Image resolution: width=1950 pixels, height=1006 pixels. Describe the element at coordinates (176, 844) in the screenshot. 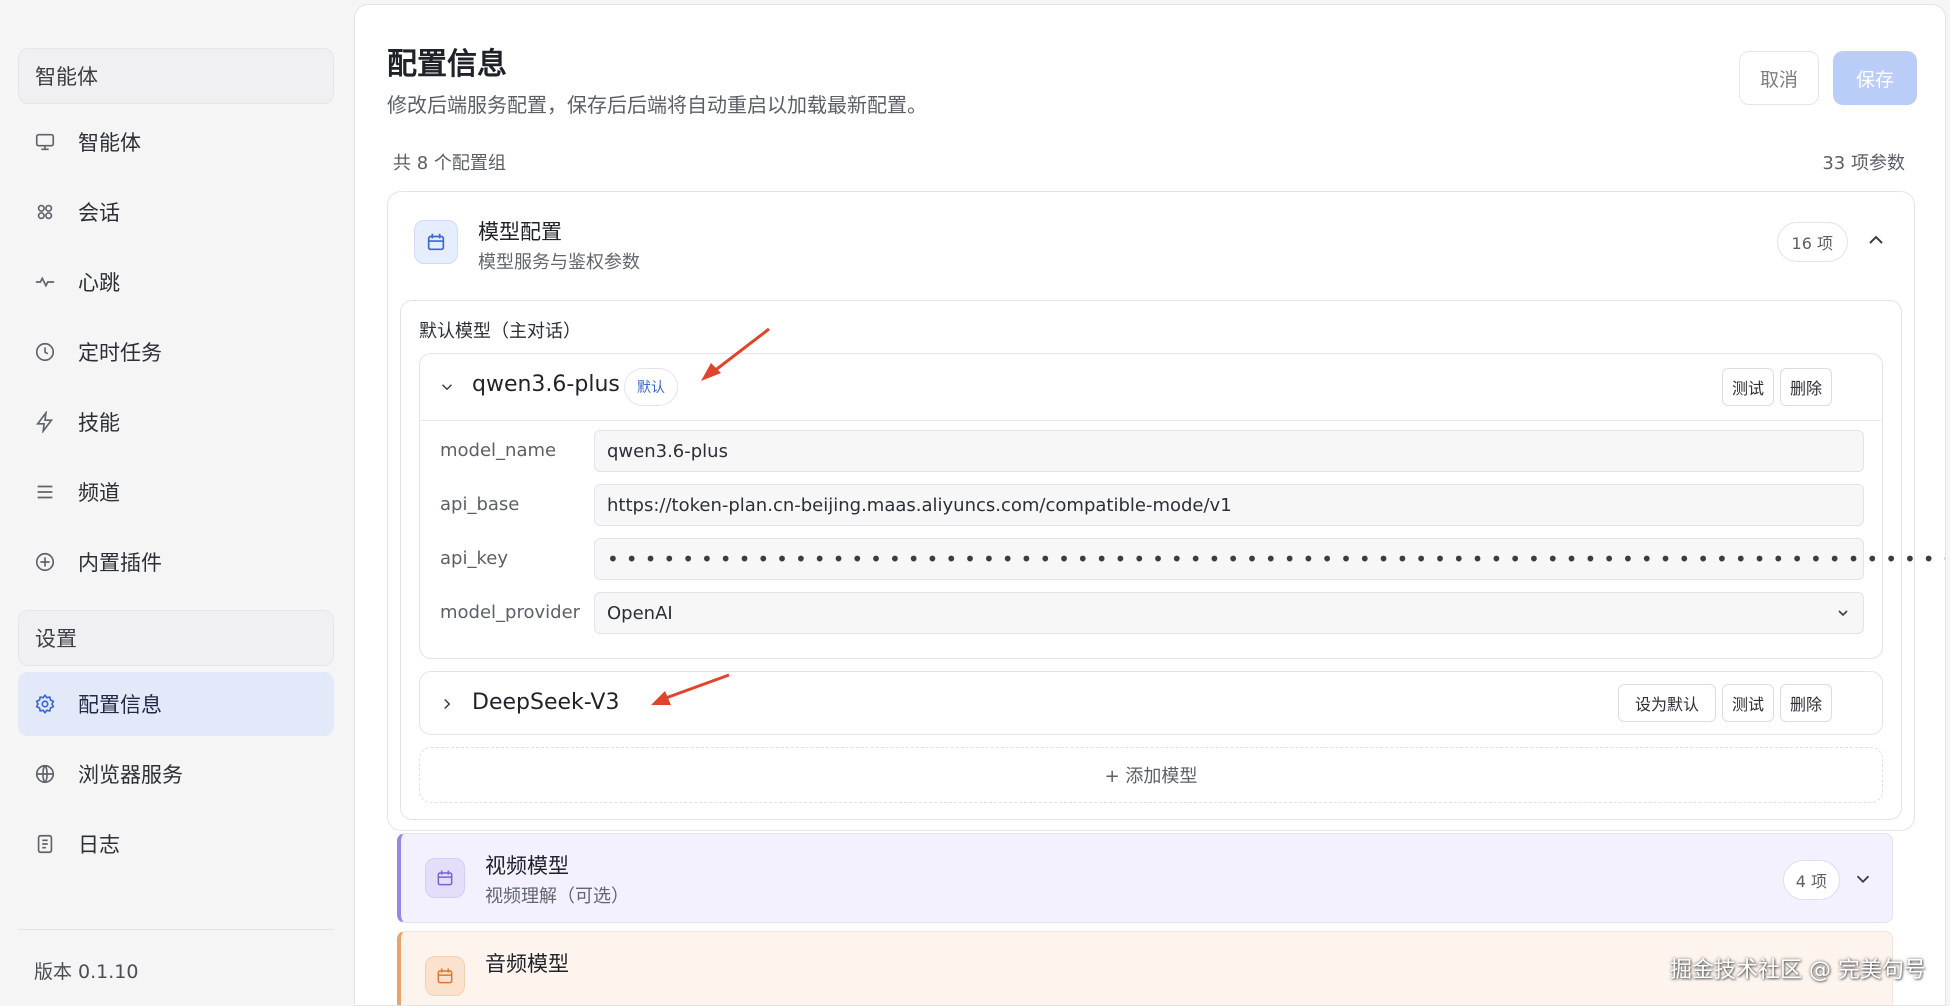

I see `sidebar-item-logs: 日志` at that location.